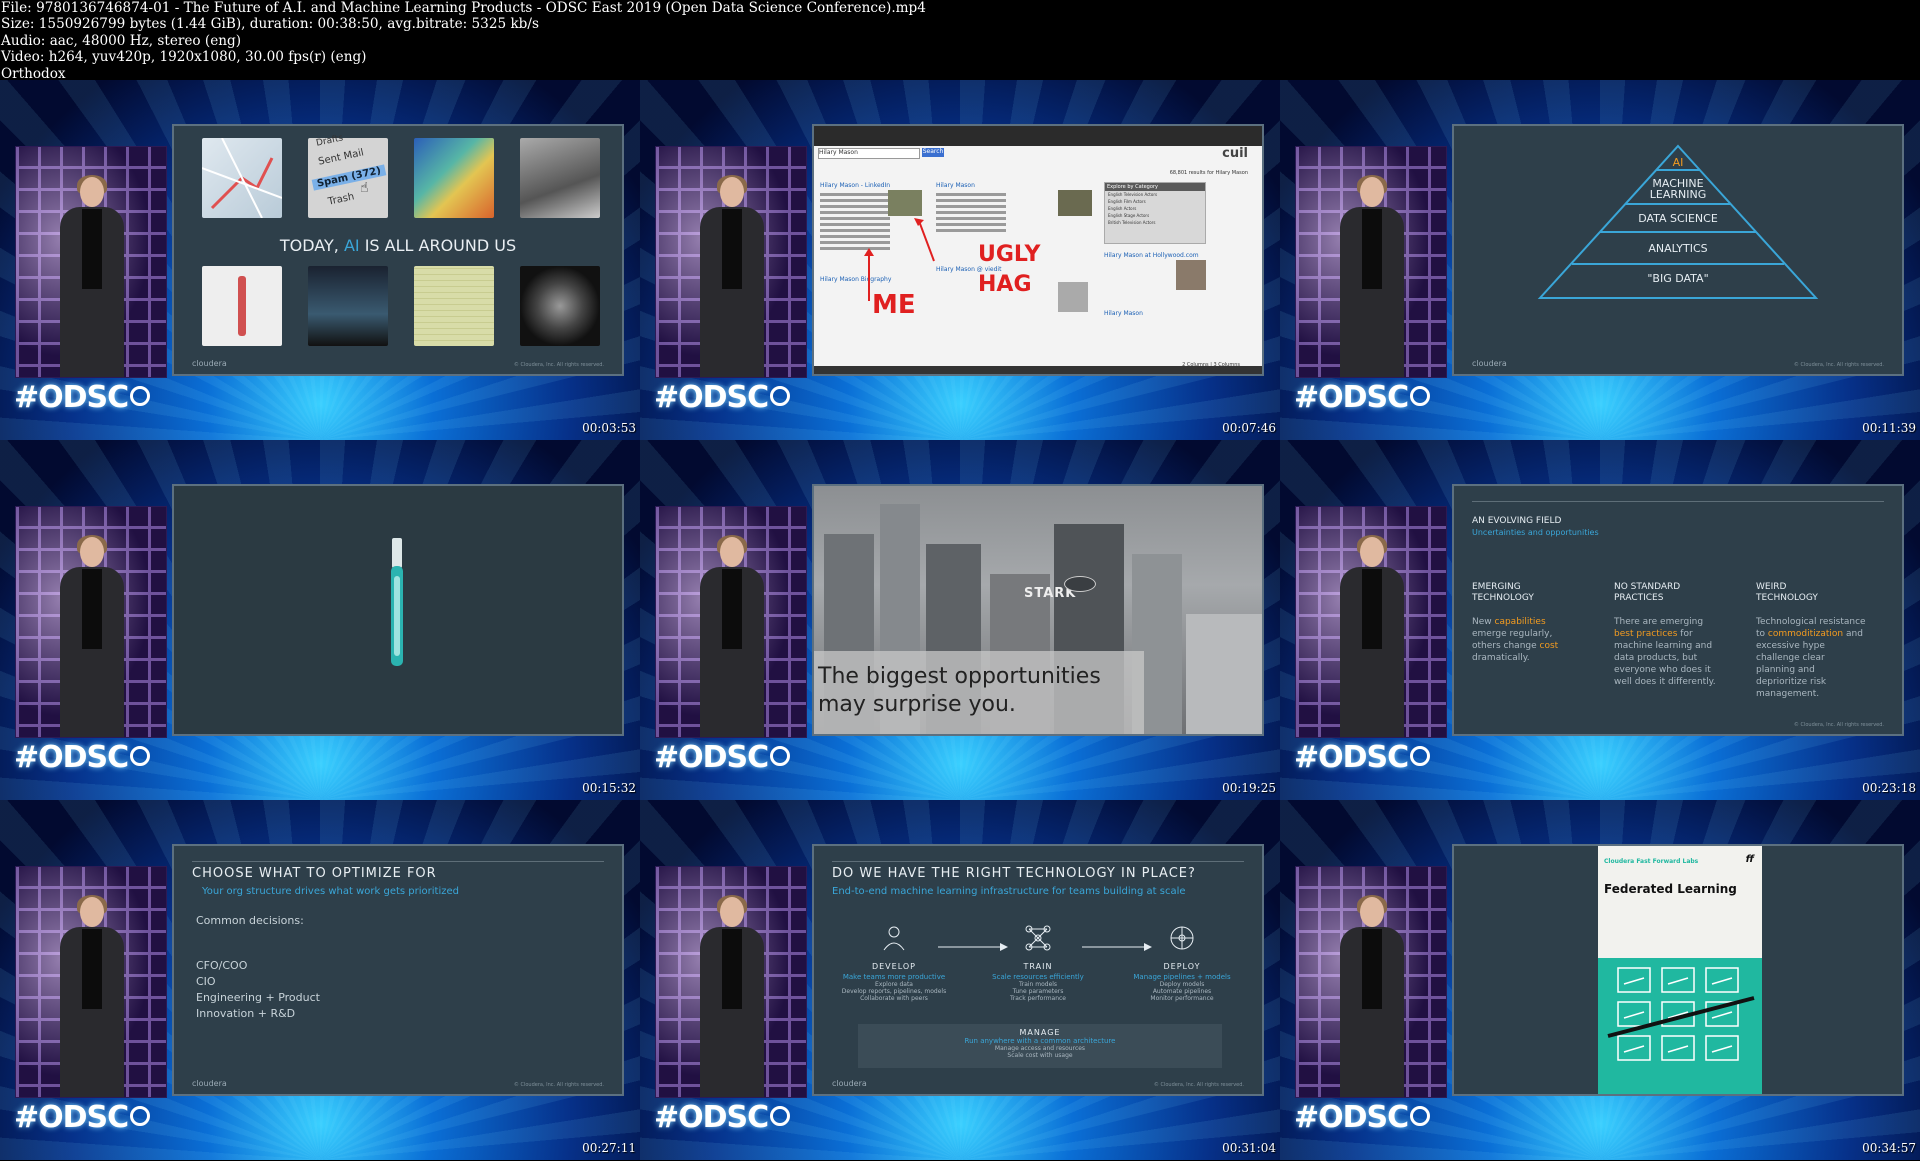  Describe the element at coordinates (1080, 584) in the screenshot. I see `helipad` at that location.